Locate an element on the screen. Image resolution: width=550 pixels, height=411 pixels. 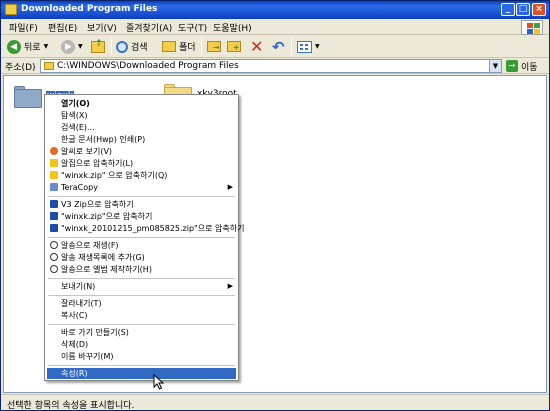
menu-item-rename: 이름 바꾸기(M) is located at coordinates (141, 356).